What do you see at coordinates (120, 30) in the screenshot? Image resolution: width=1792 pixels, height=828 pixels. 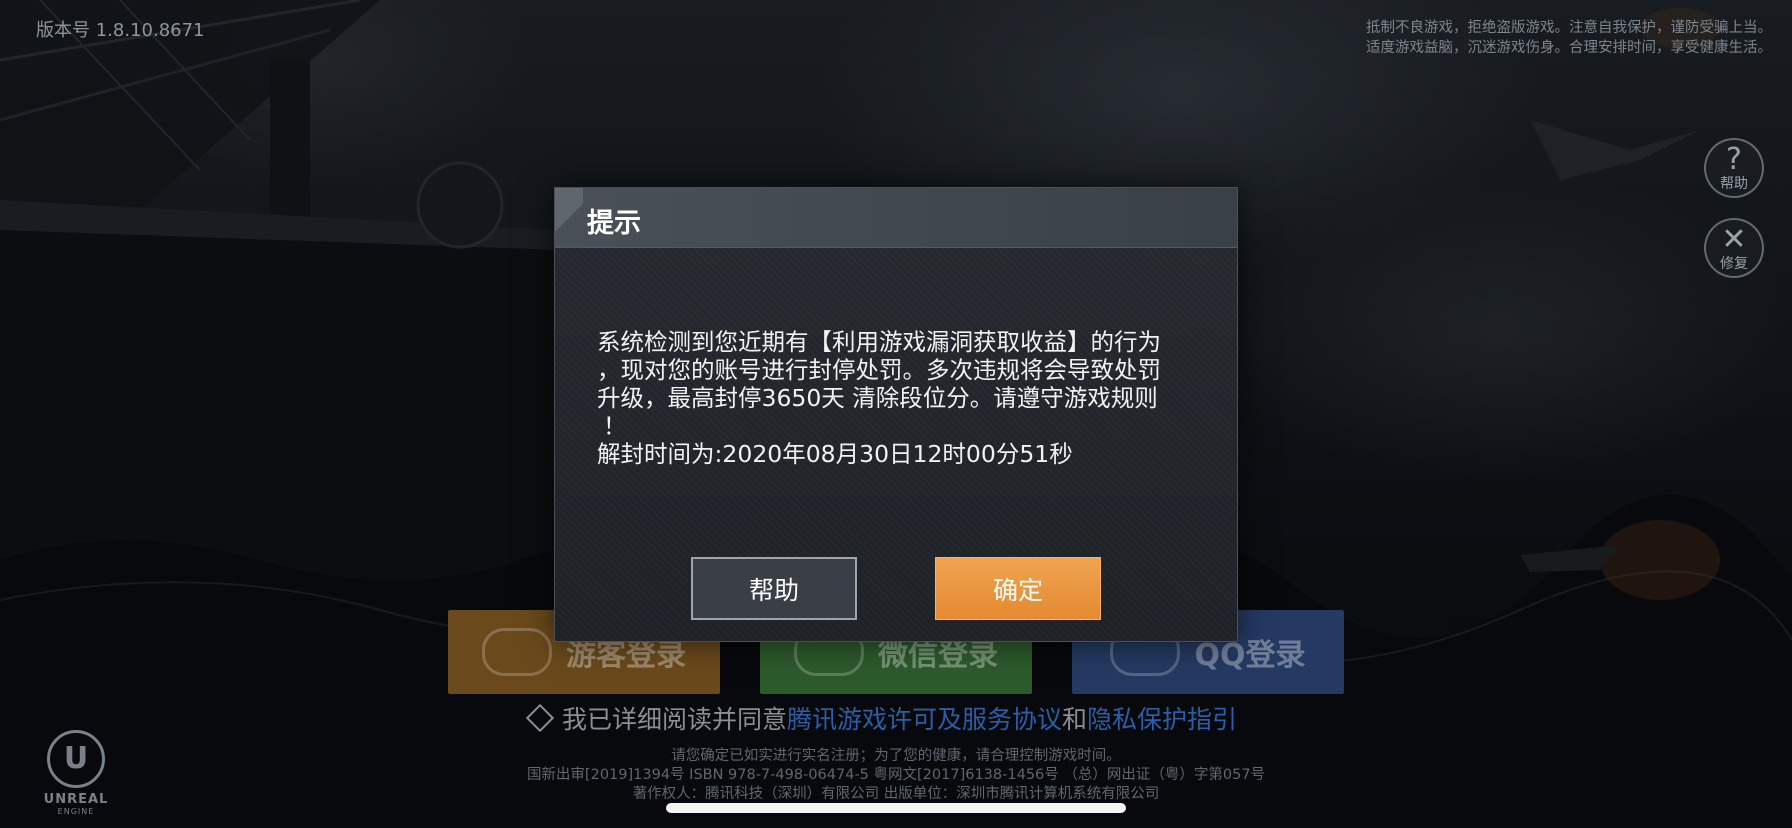 I see `version-label: 版本号 1.8.10.8671` at bounding box center [120, 30].